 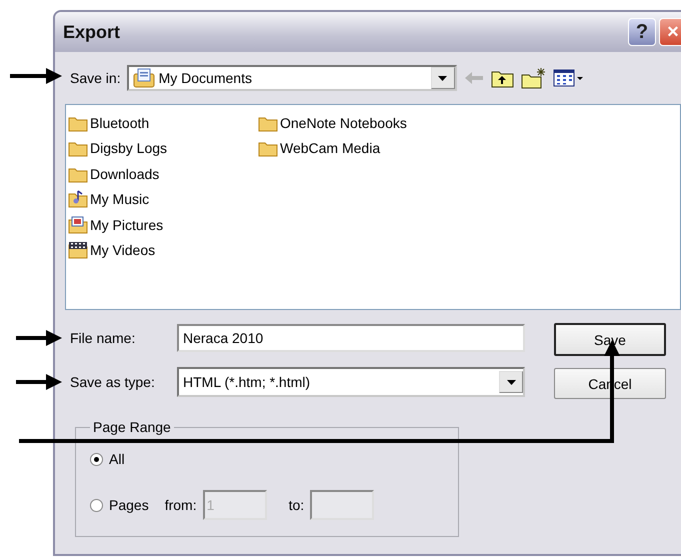 What do you see at coordinates (129, 505) in the screenshot?
I see `radio-label: Pages` at bounding box center [129, 505].